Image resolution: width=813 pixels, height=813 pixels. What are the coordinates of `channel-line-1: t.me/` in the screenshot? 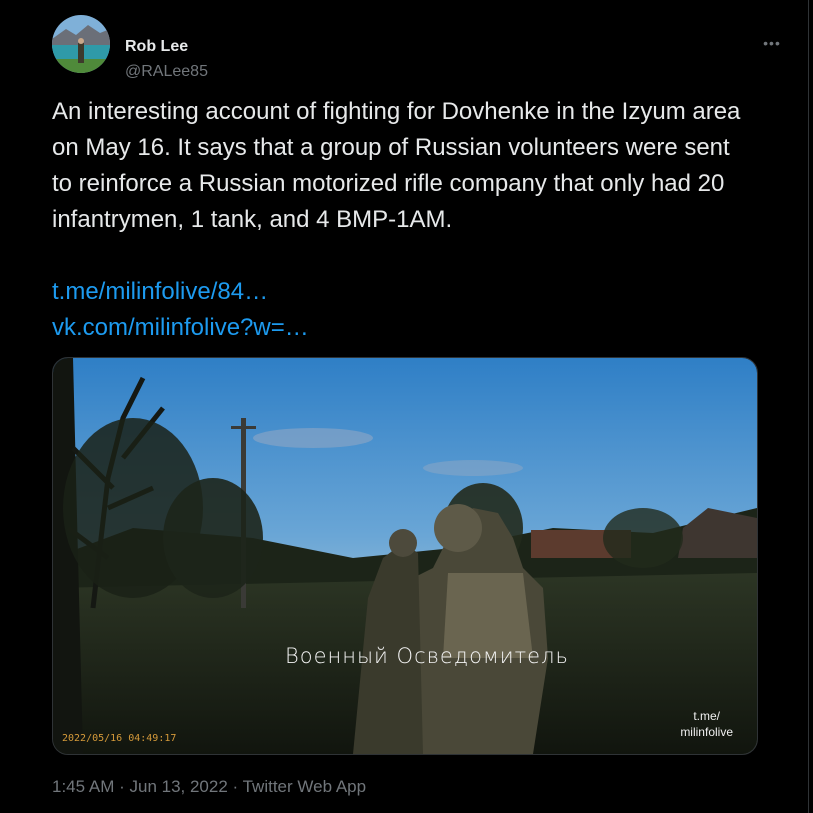 It's located at (706, 716).